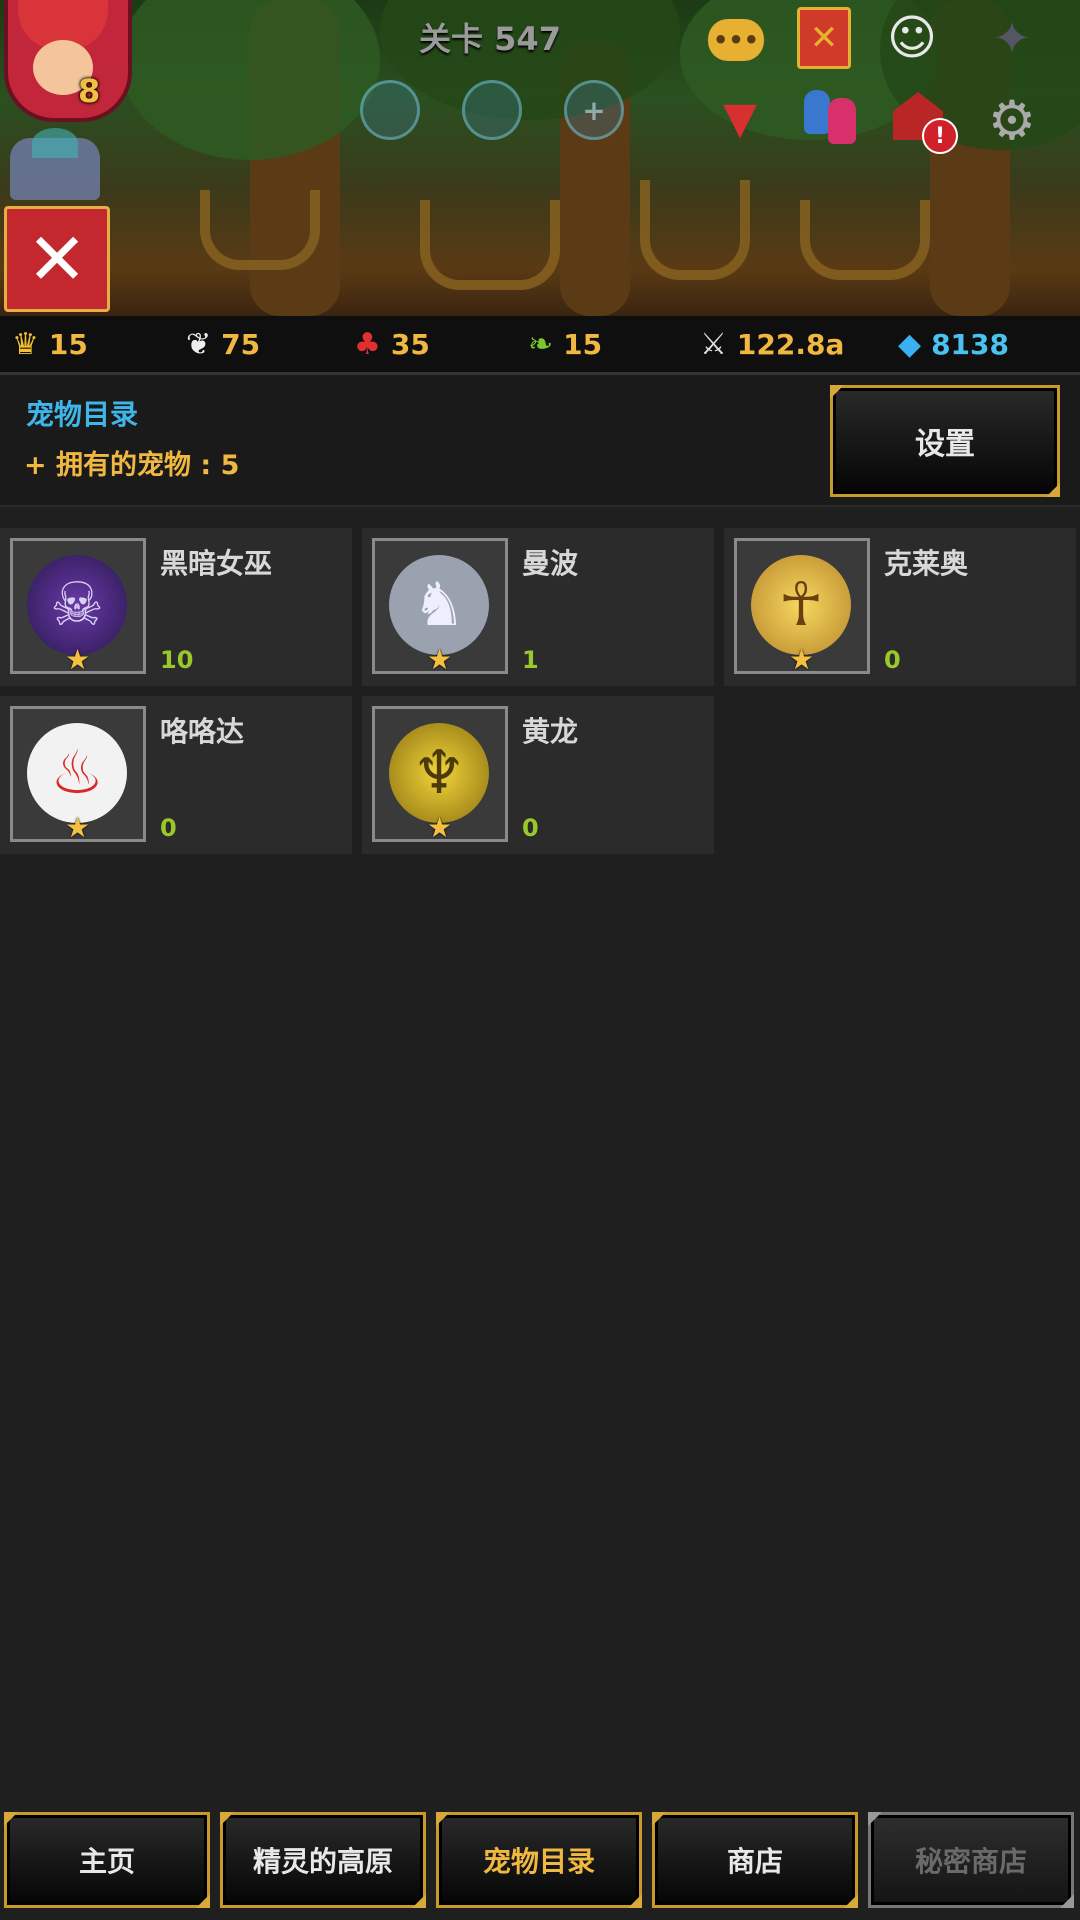 Image resolution: width=1080 pixels, height=1920 pixels. I want to click on foliage, so click(250, 80).